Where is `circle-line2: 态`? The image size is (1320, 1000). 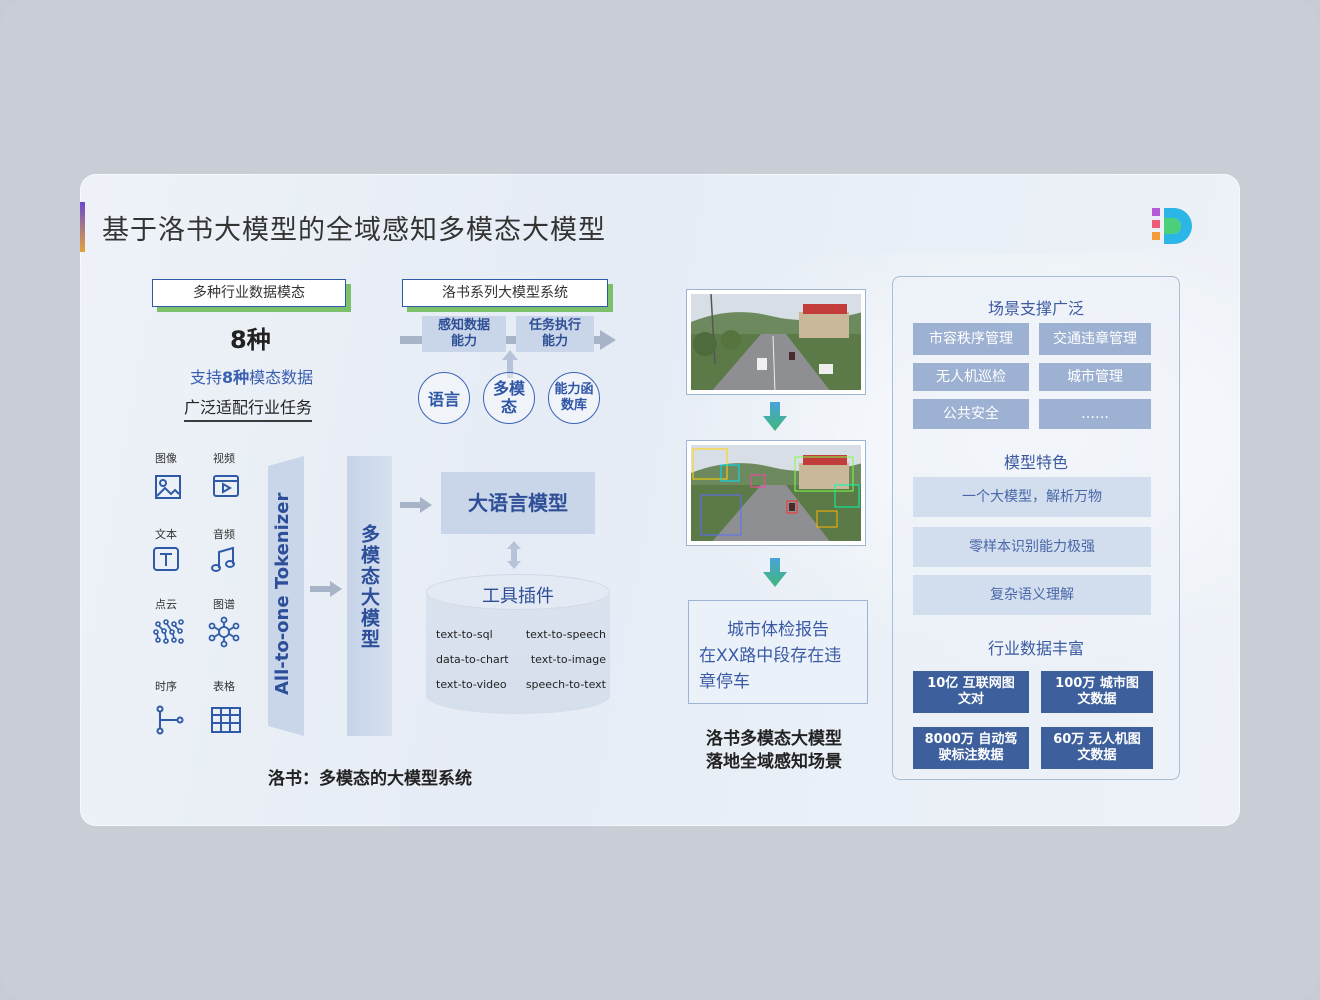 circle-line2: 态 is located at coordinates (508, 406).